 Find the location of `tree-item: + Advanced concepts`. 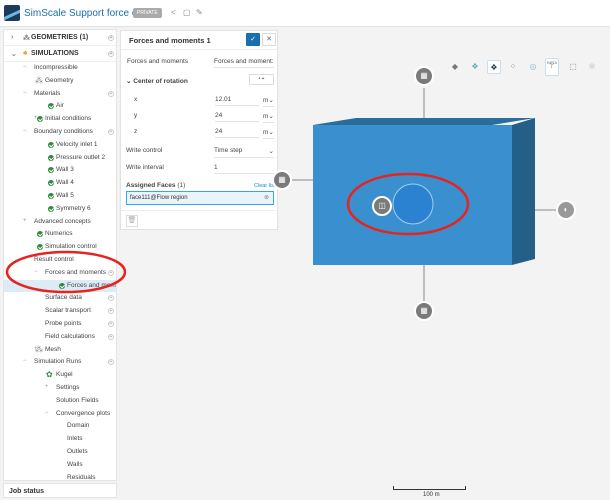

tree-item: + Advanced concepts is located at coordinates (60, 222).